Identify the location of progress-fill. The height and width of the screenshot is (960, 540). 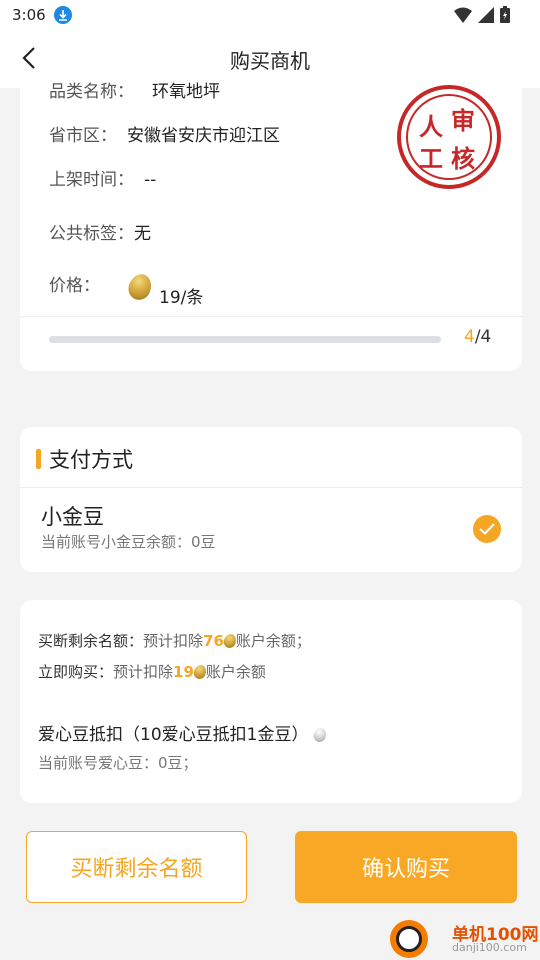
(245, 339).